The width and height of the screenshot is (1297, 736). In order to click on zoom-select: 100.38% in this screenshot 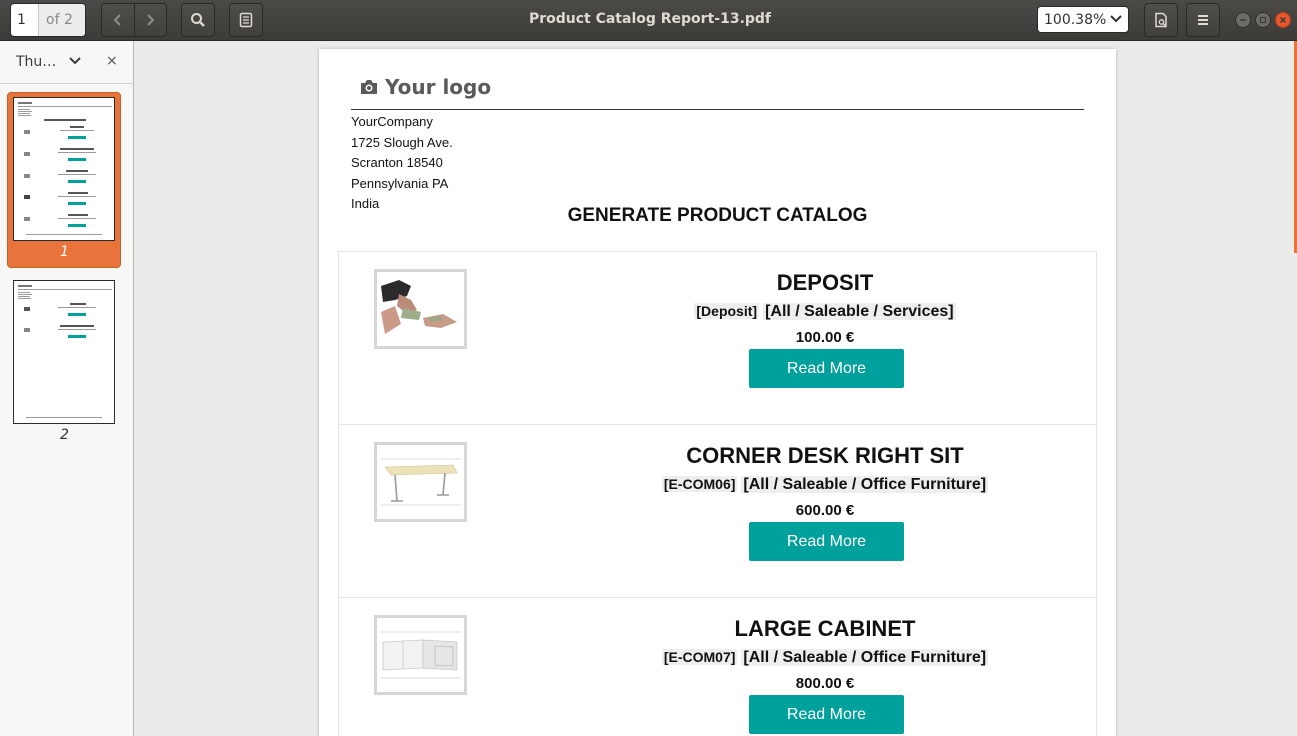, I will do `click(1083, 19)`.